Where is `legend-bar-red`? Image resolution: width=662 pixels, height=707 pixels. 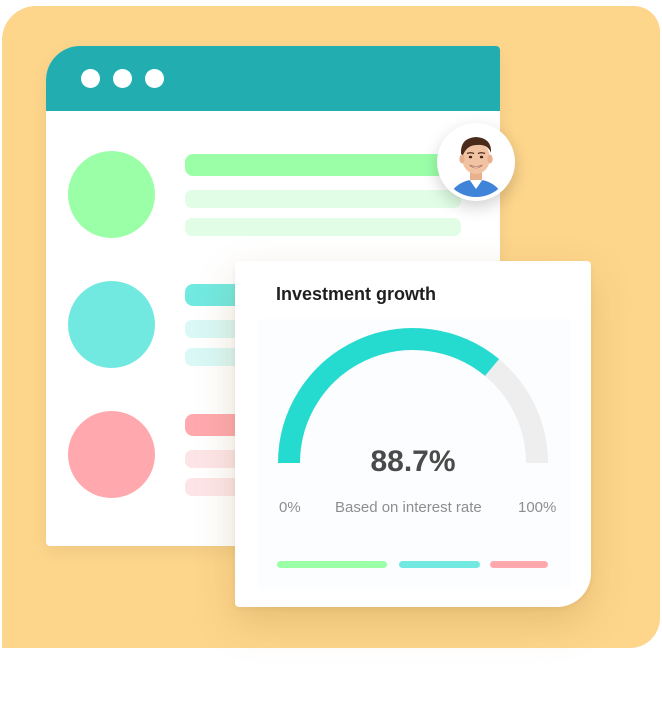 legend-bar-red is located at coordinates (519, 564).